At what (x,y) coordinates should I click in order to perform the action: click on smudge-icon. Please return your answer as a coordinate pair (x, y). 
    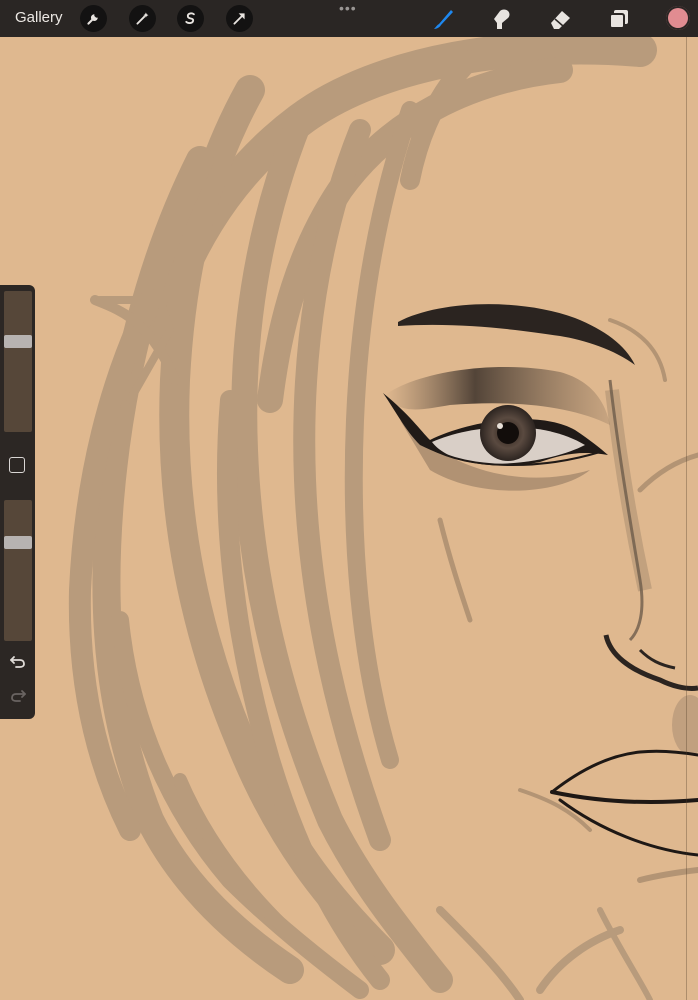
    Looking at the image, I should click on (502, 19).